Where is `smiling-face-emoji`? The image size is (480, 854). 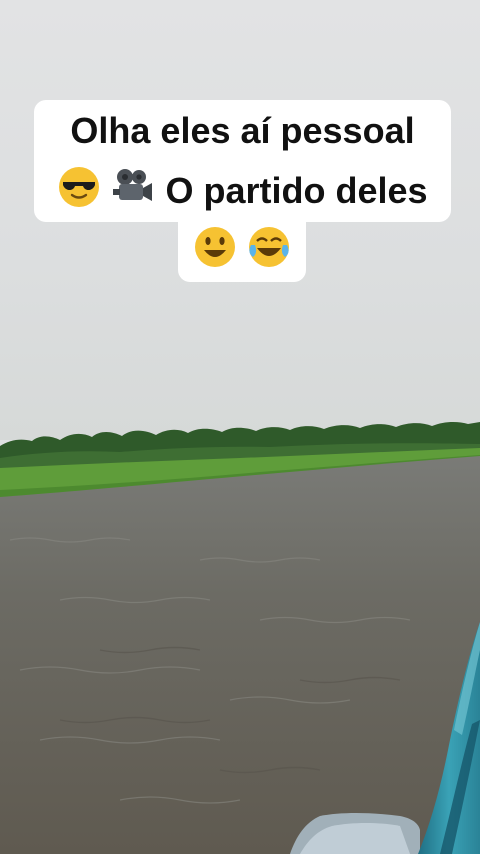
smiling-face-emoji is located at coordinates (215, 247).